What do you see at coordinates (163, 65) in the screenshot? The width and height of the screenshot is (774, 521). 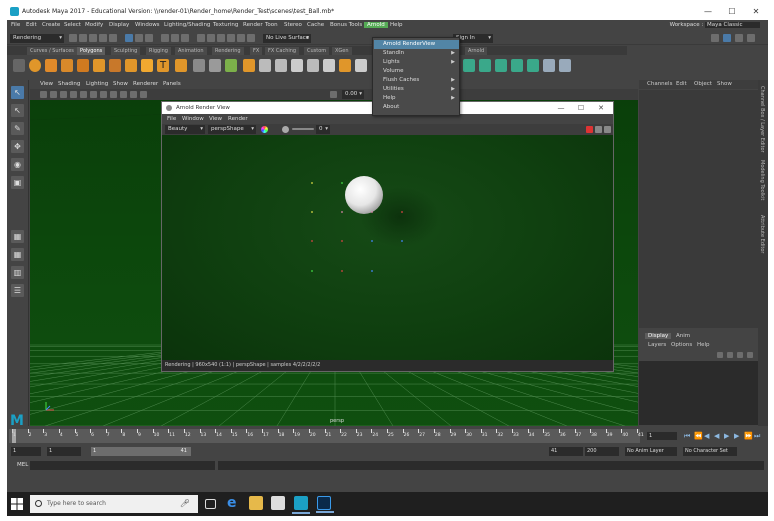 I see `poly-text-icon: T` at bounding box center [163, 65].